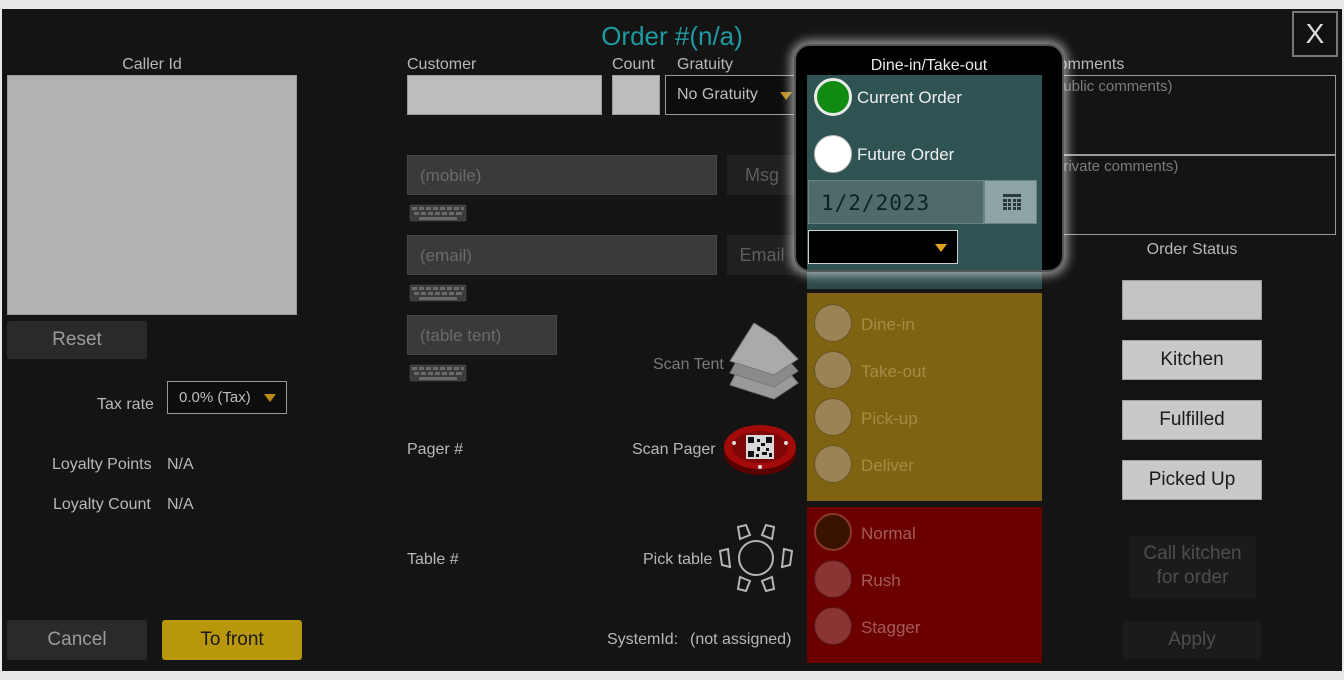 The height and width of the screenshot is (680, 1344). Describe the element at coordinates (833, 154) in the screenshot. I see `future-order-radio` at that location.